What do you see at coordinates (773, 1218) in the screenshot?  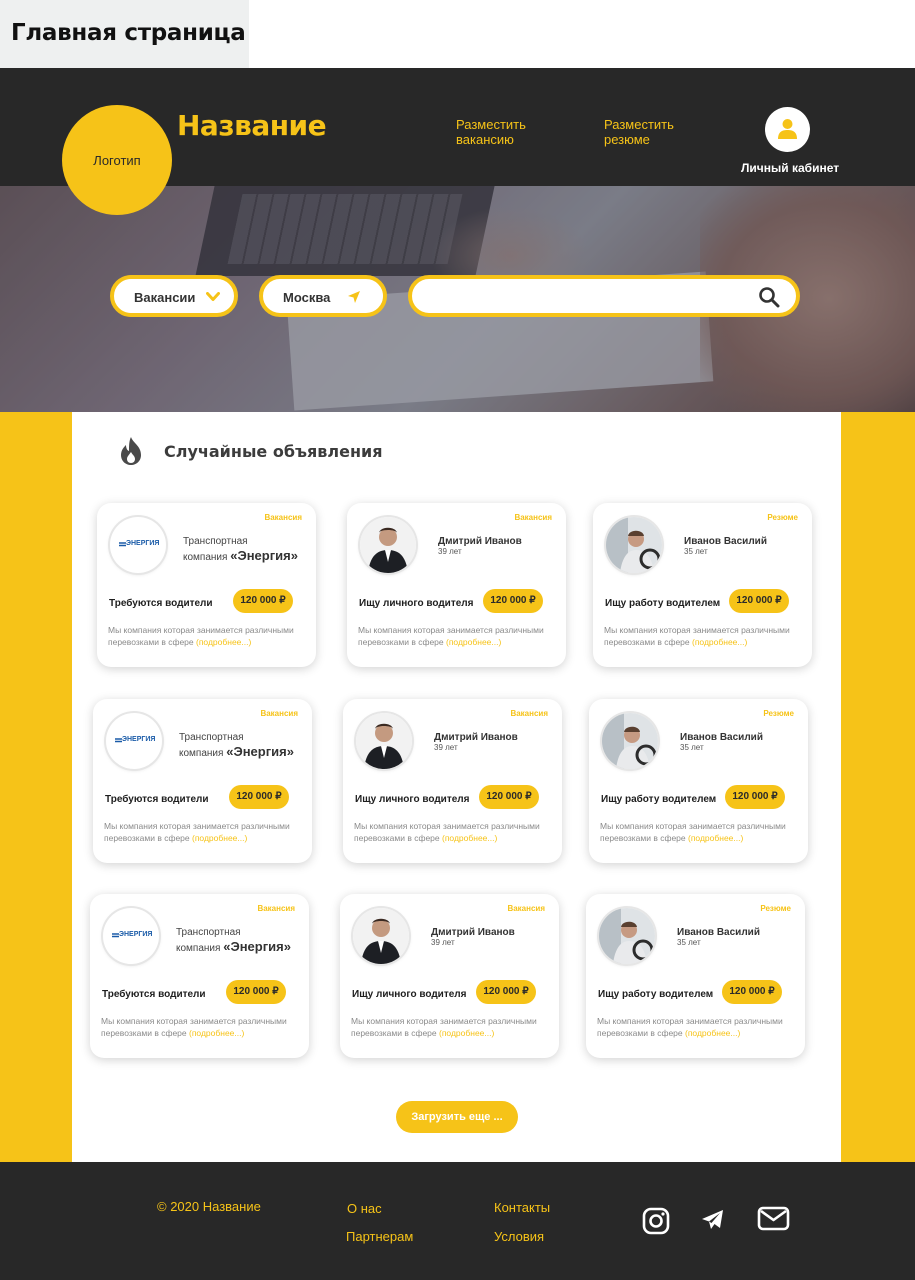 I see `mail-icon` at bounding box center [773, 1218].